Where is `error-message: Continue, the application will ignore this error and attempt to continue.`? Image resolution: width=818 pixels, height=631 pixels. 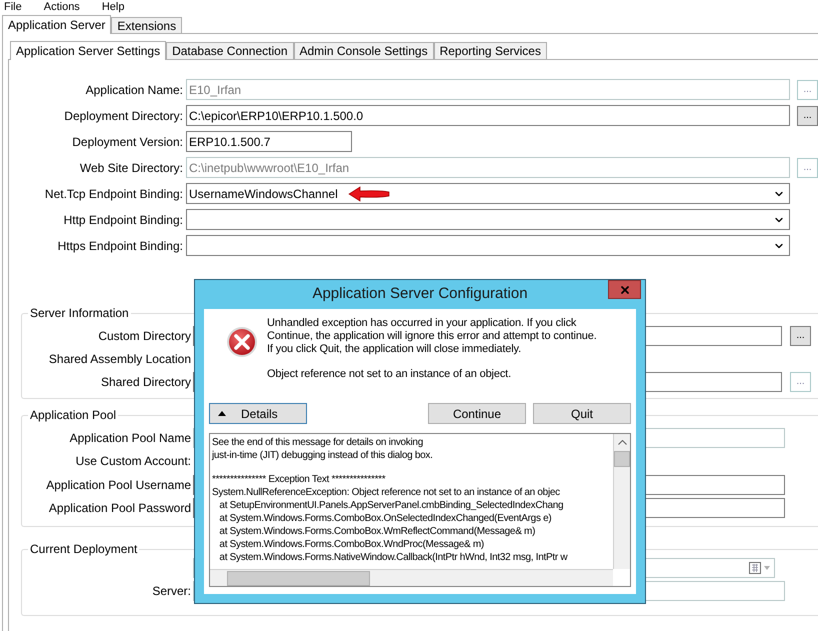 error-message: Continue, the application will ignore this error and attempt to continue. is located at coordinates (432, 336).